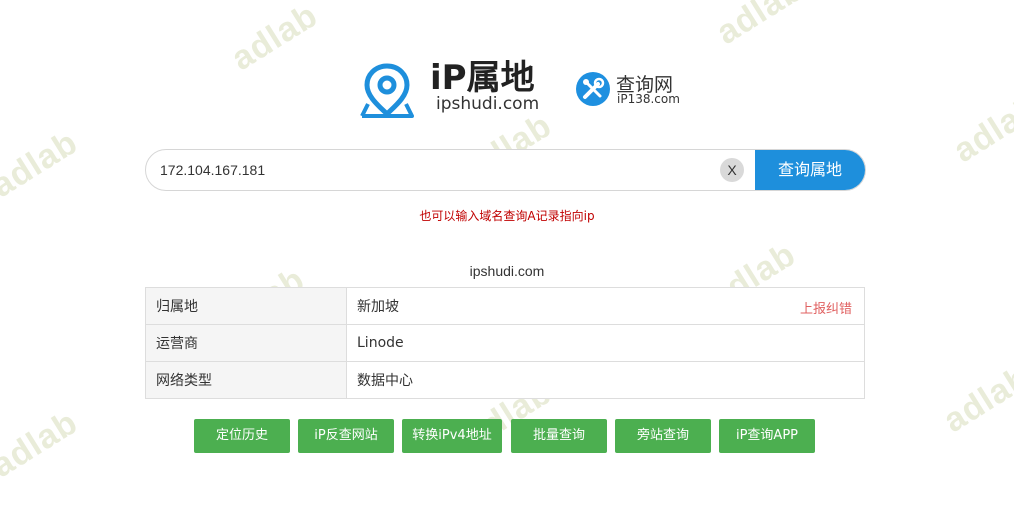  I want to click on row-value: 数据中心, so click(605, 380).